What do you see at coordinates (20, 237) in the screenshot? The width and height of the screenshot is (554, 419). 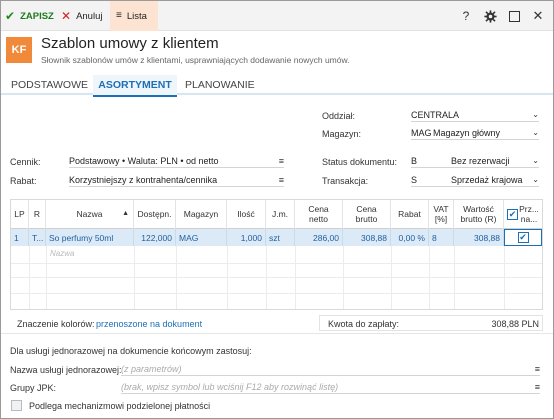 I see `cell-lp: 1` at bounding box center [20, 237].